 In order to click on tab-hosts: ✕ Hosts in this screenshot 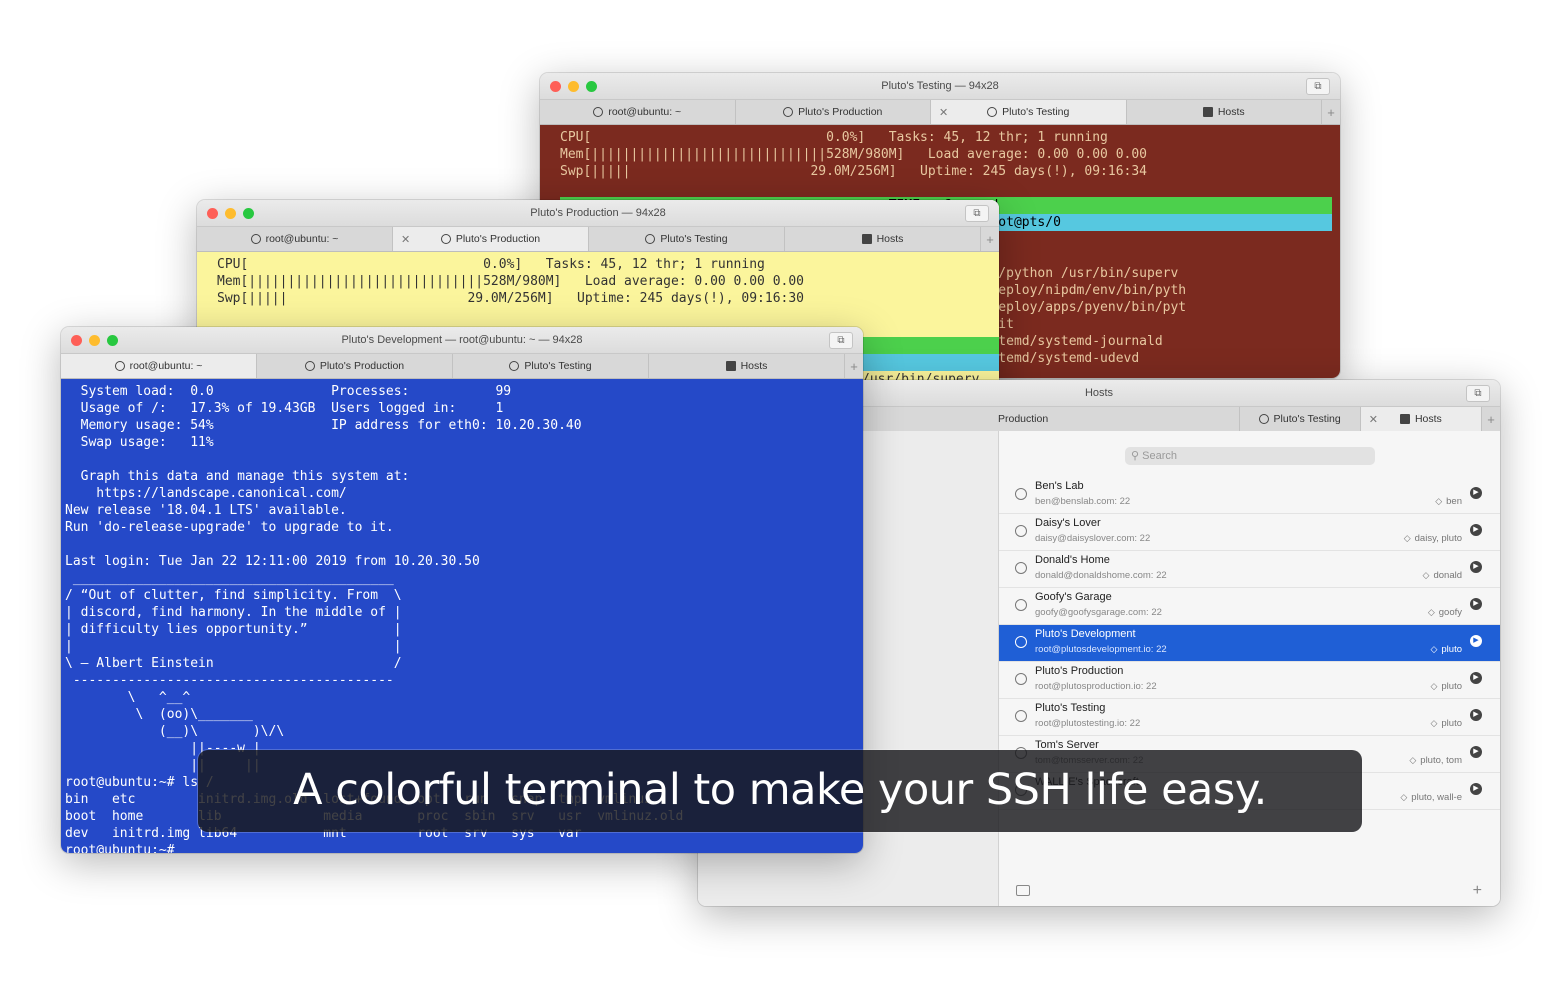, I will do `click(1421, 419)`.